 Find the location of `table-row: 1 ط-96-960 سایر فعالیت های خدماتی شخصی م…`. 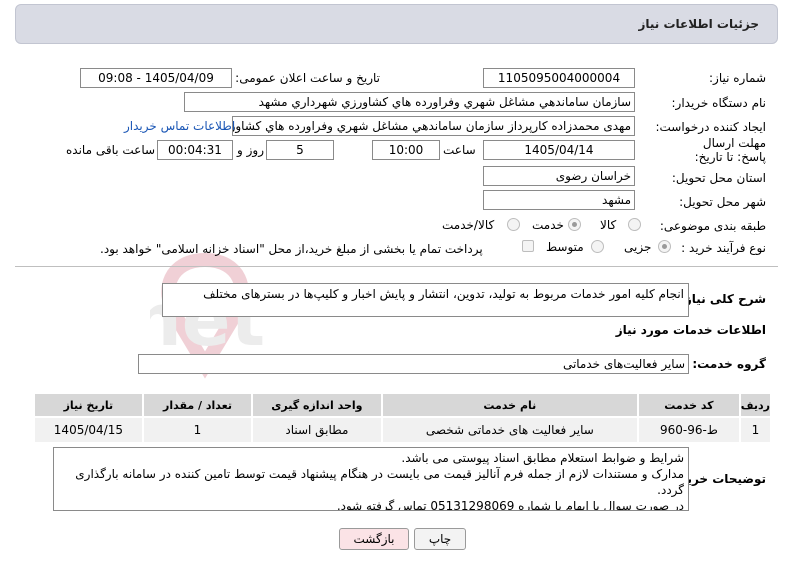

table-row: 1 ط-96-960 سایر فعالیت های خدماتی شخصی م… is located at coordinates (403, 430).